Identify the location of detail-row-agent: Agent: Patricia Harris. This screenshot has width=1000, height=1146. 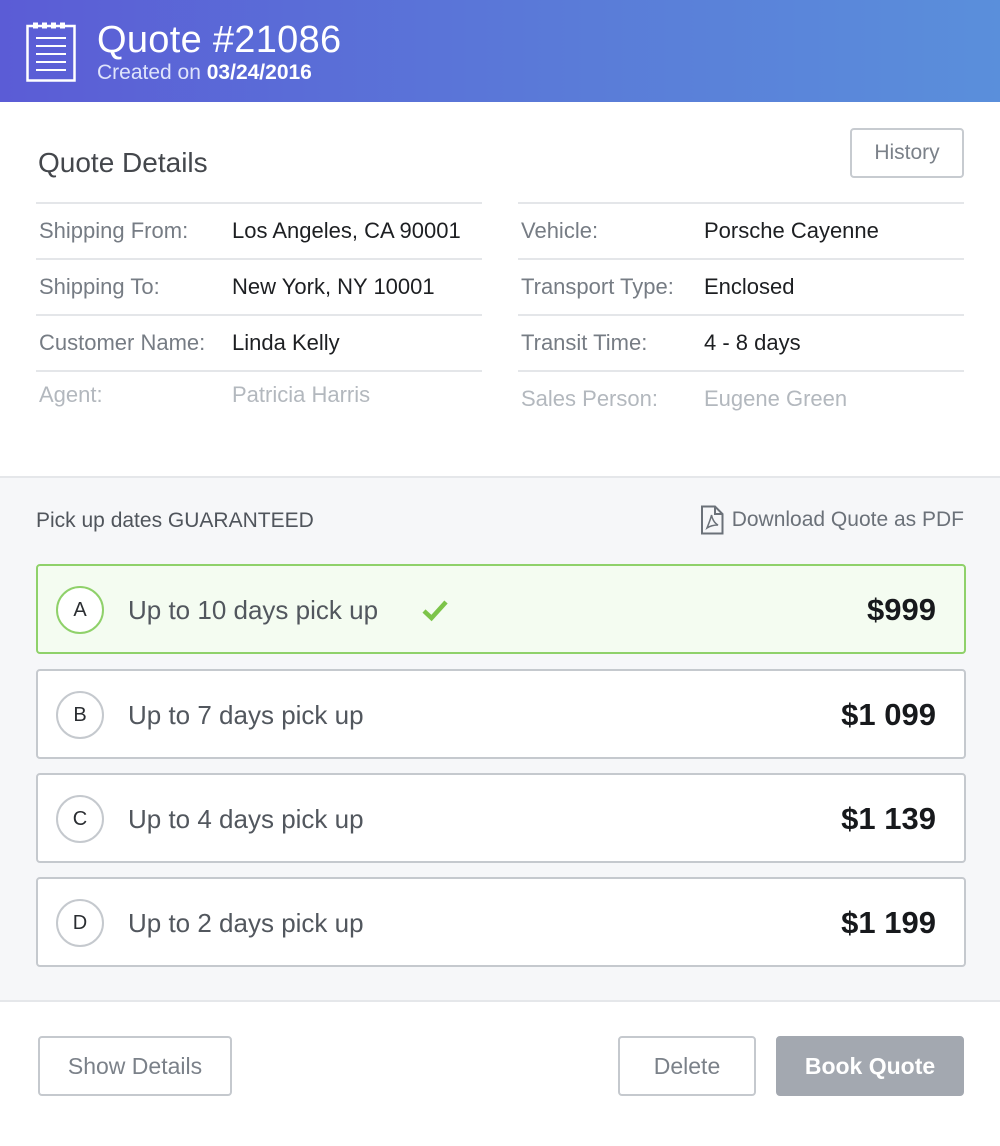
(259, 398).